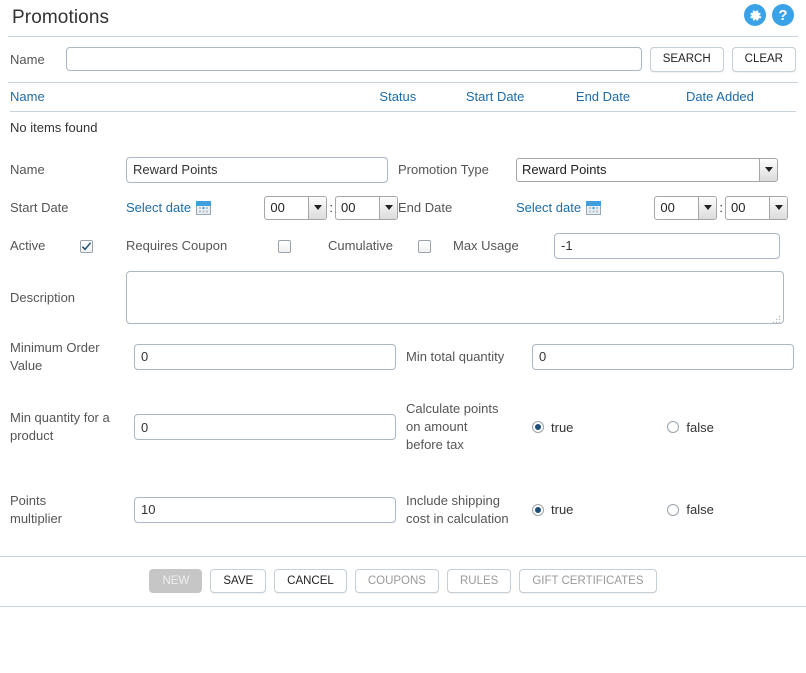  I want to click on label-calculate-points: Calculate points on amount before tax, so click(452, 427).